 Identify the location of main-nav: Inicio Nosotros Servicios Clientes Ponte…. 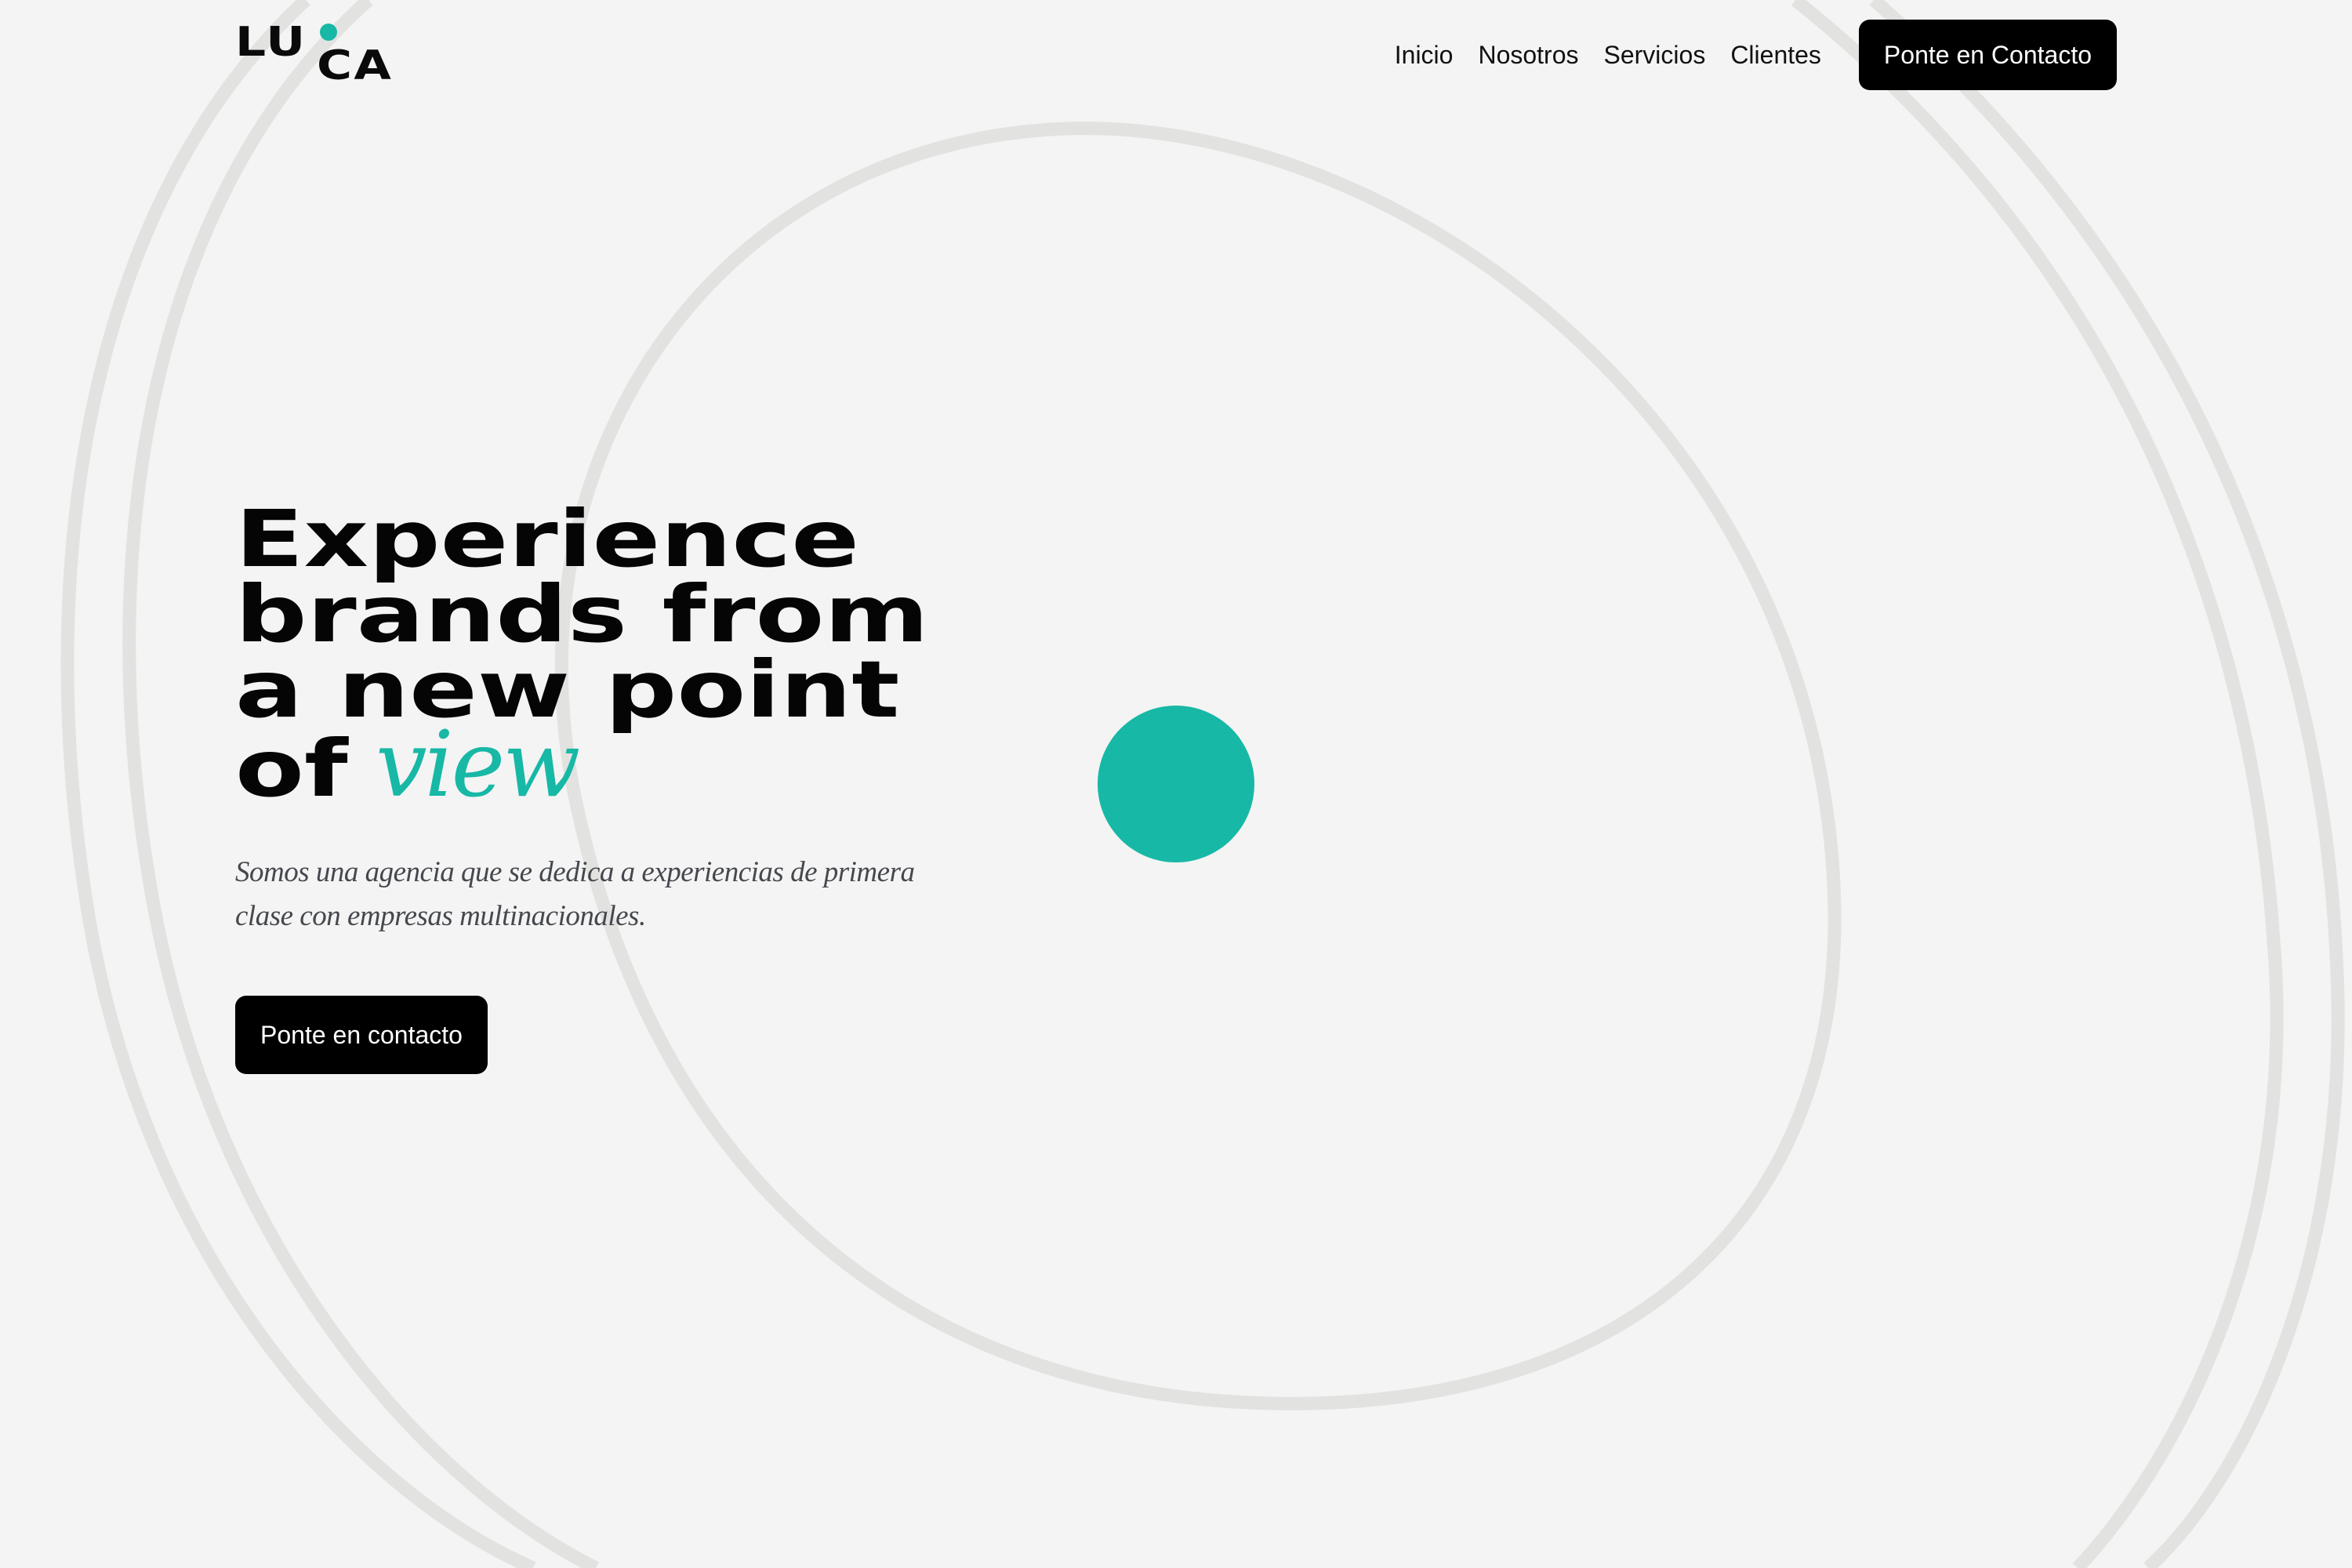
(1756, 55).